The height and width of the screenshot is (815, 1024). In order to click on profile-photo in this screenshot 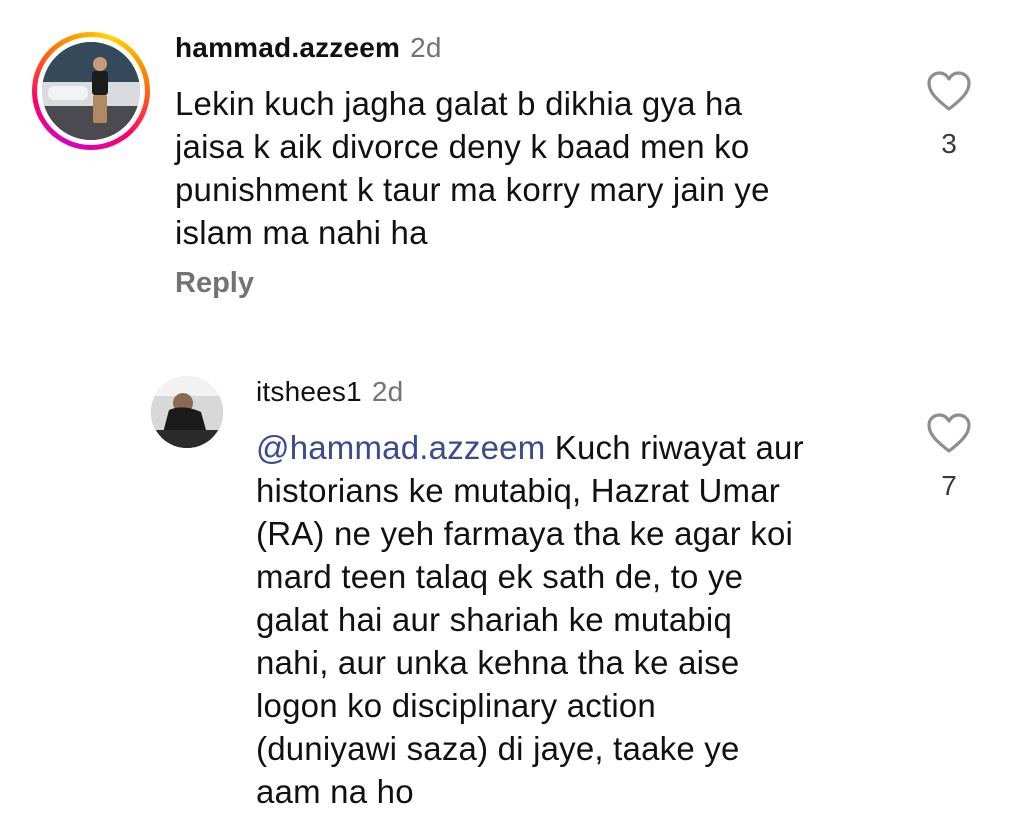, I will do `click(91, 91)`.